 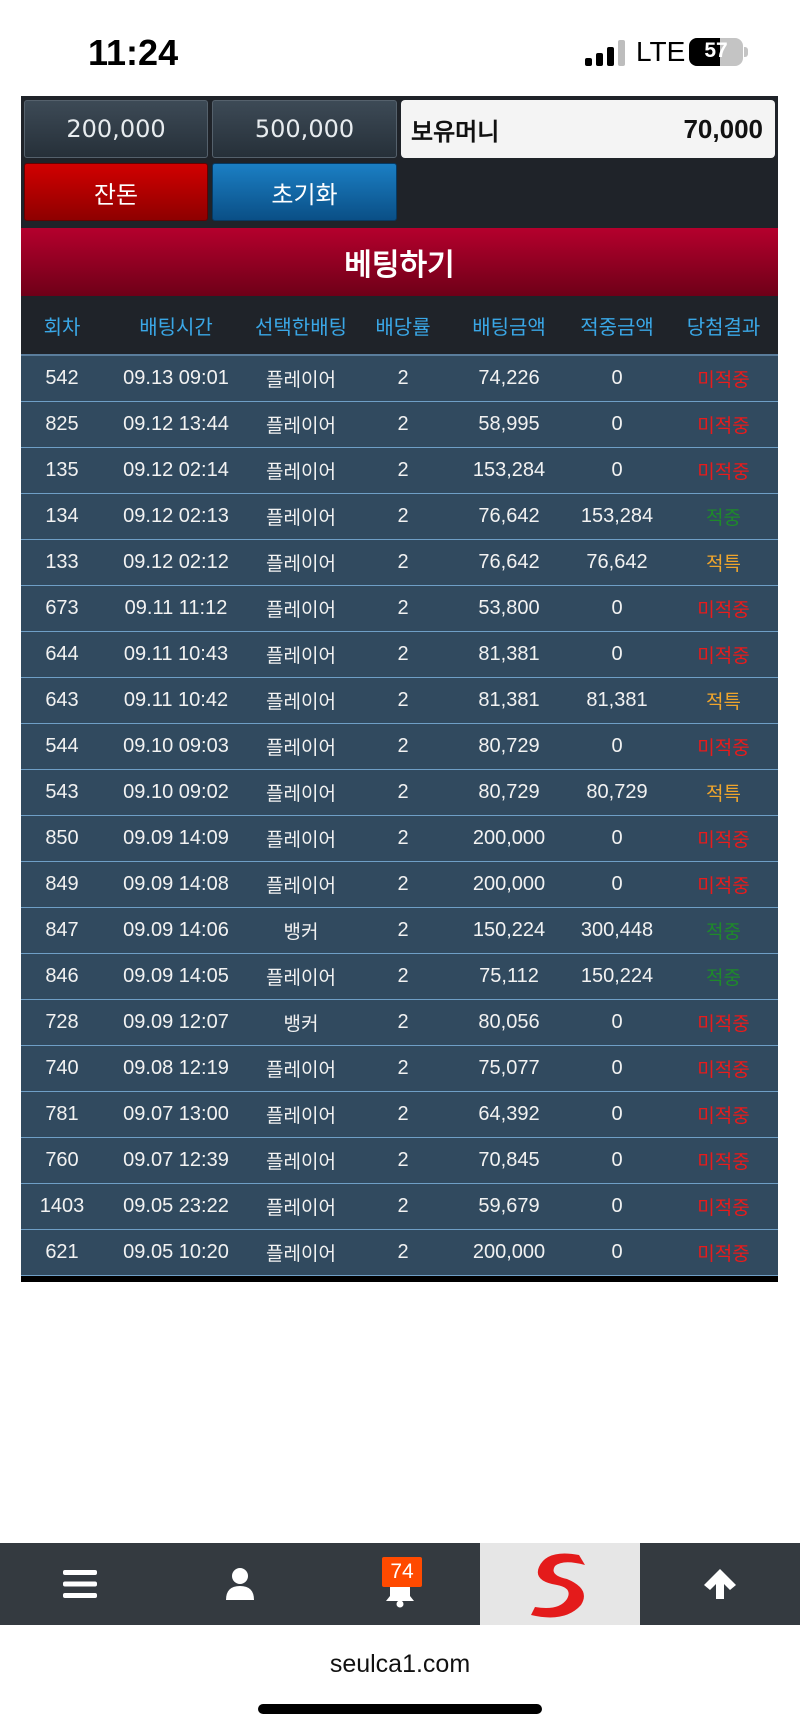 I want to click on cell-time: 09.12 02:14, so click(x=176, y=470).